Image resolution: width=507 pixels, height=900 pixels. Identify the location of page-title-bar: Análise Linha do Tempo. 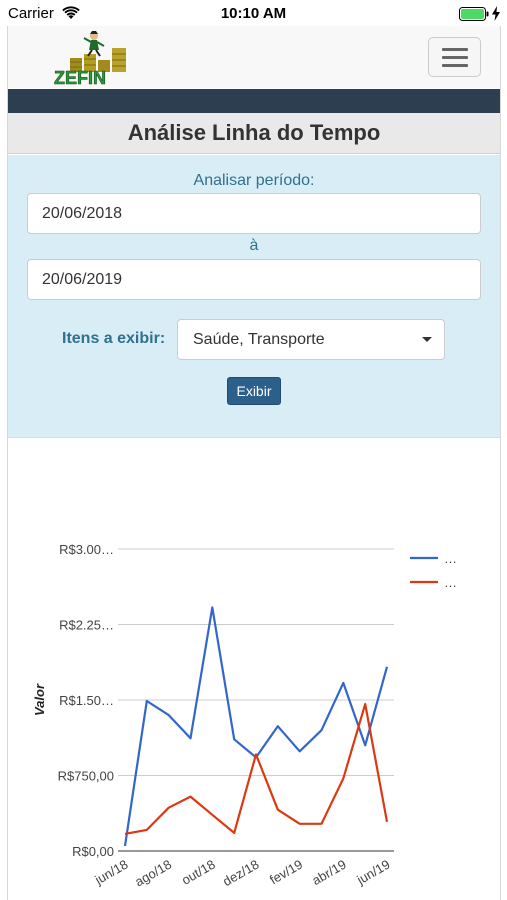
(254, 133).